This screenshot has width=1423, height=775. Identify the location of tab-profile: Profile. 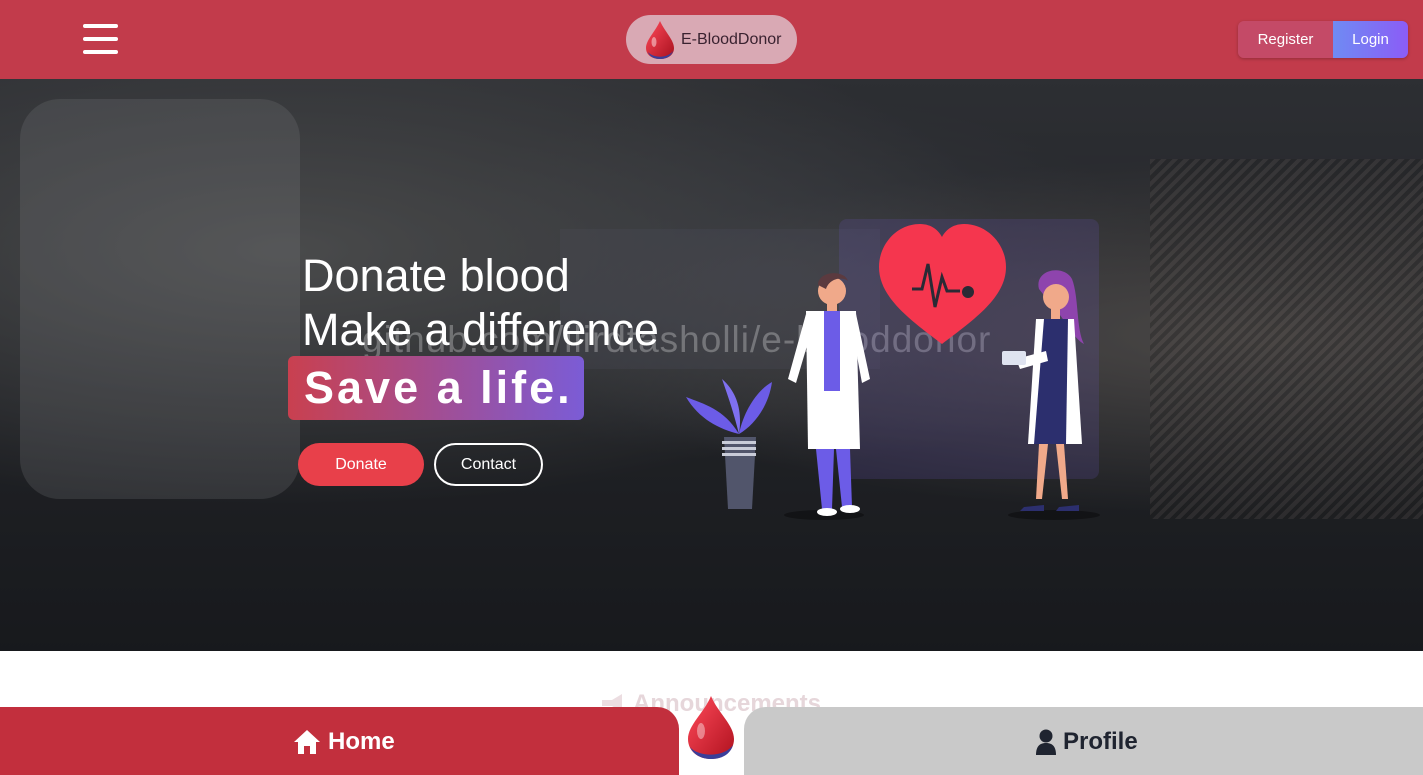
(1083, 741).